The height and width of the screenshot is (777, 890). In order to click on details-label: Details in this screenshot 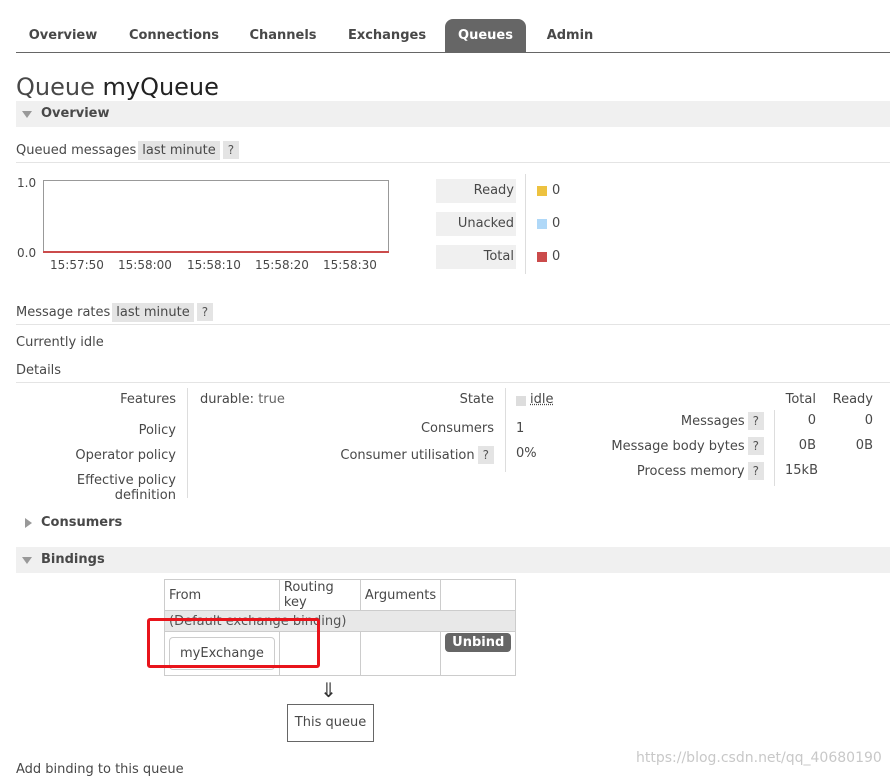, I will do `click(39, 370)`.